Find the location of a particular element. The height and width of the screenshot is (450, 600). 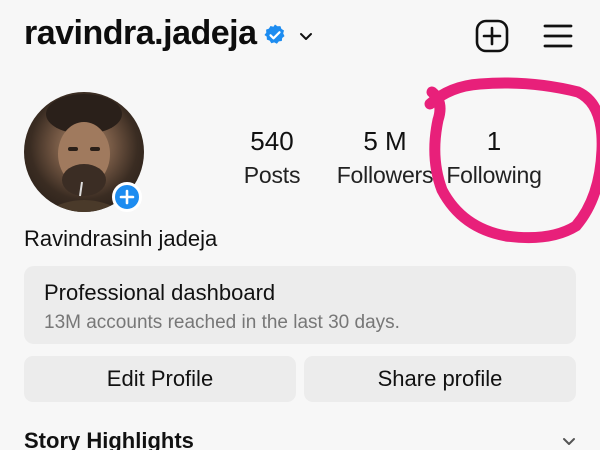

posts-count: 540 Posts is located at coordinates (272, 159).